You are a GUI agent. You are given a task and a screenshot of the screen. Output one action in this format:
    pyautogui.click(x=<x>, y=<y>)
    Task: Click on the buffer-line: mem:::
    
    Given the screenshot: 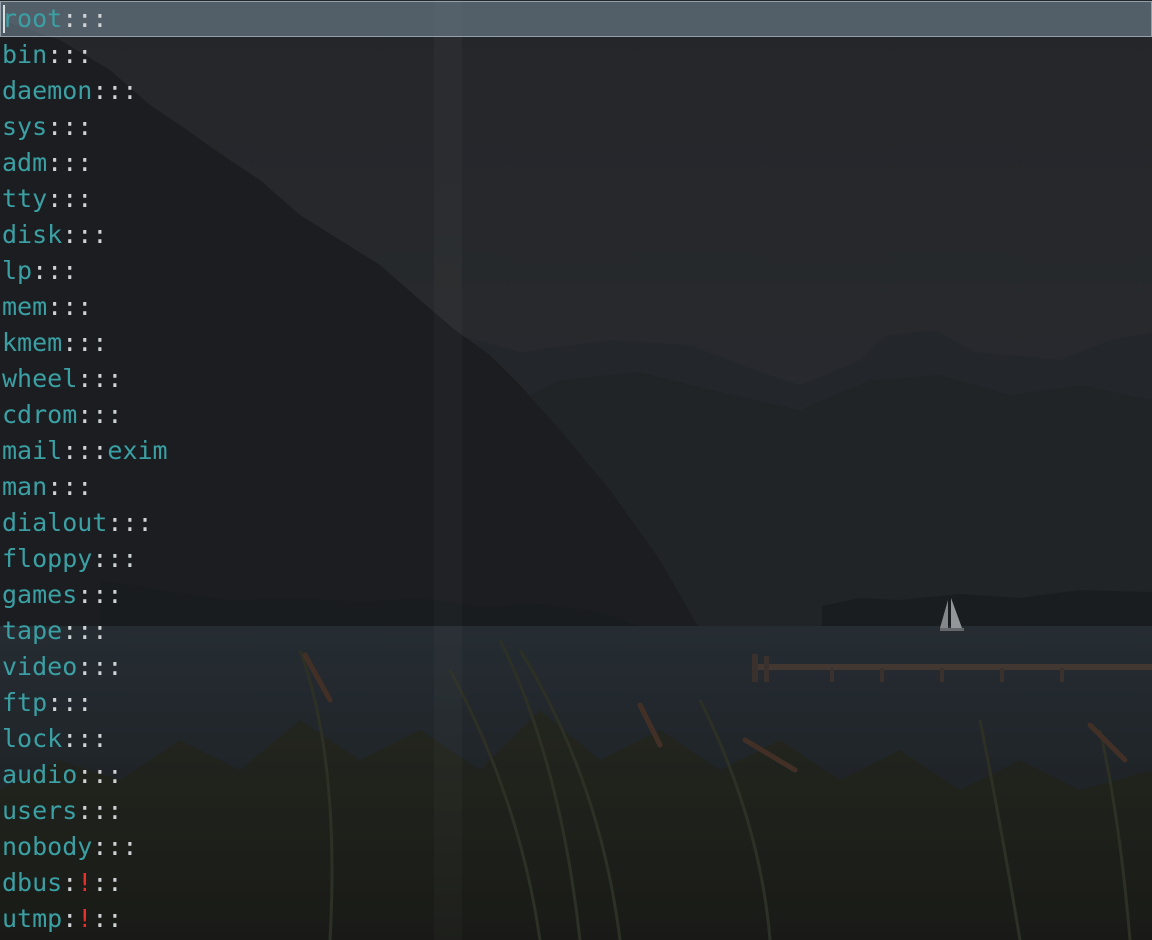 What is the action you would take?
    pyautogui.click(x=576, y=307)
    